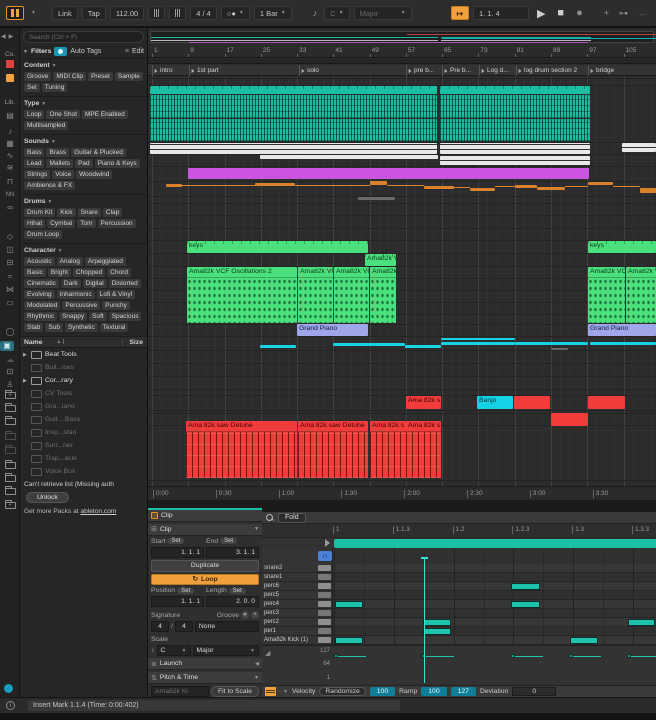  Describe the element at coordinates (104, 114) in the screenshot. I see `filter-tag: MPE Enabled` at that location.